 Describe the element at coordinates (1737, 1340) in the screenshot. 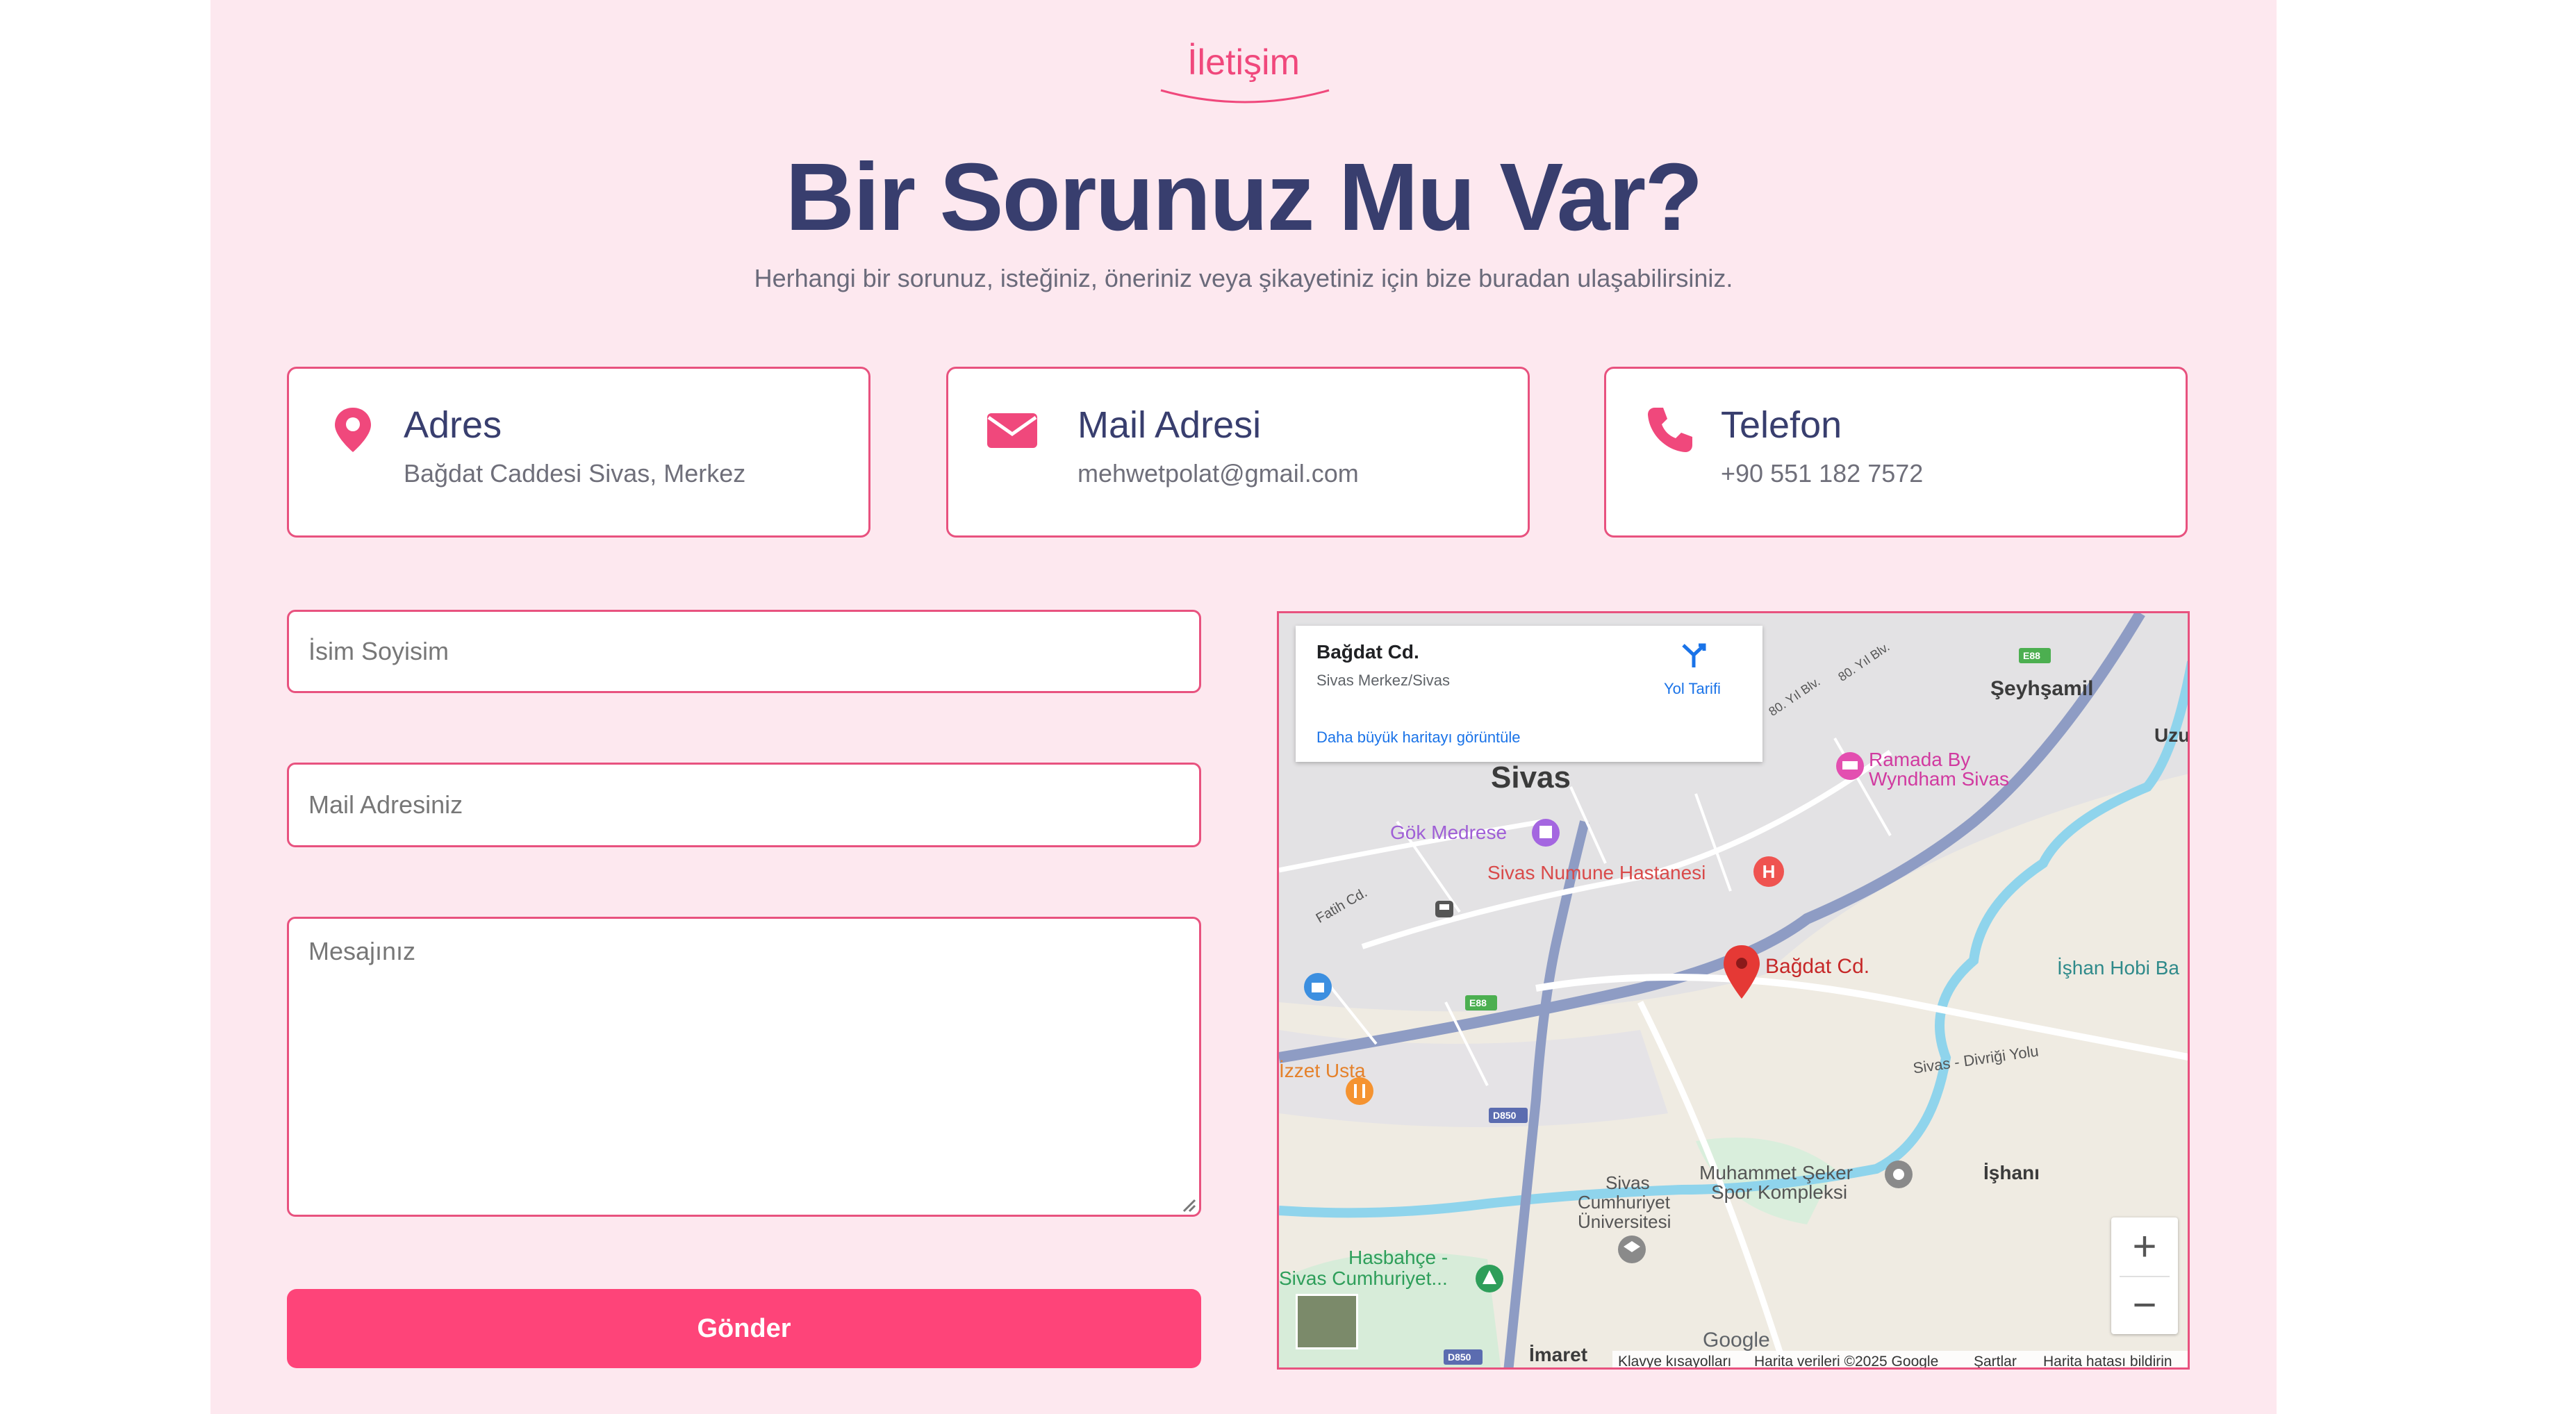

I see `google-logo: Google` at that location.